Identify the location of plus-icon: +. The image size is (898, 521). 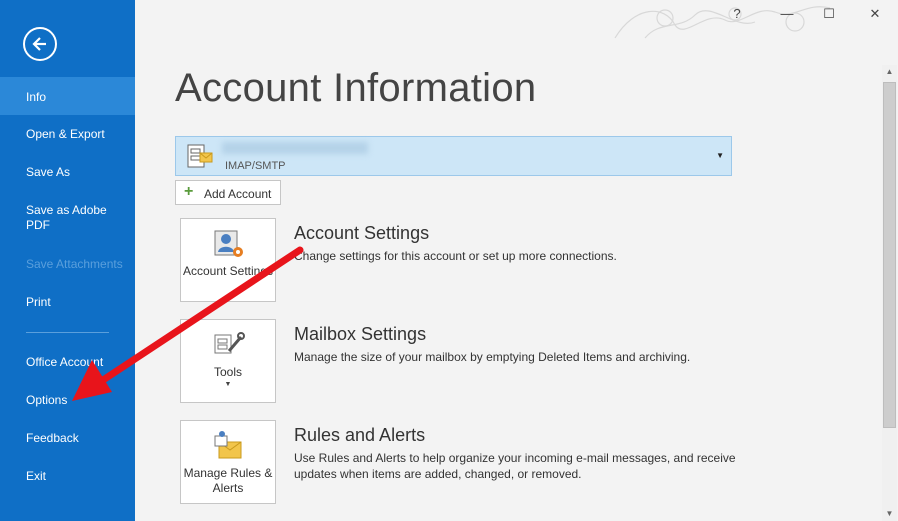
(189, 191).